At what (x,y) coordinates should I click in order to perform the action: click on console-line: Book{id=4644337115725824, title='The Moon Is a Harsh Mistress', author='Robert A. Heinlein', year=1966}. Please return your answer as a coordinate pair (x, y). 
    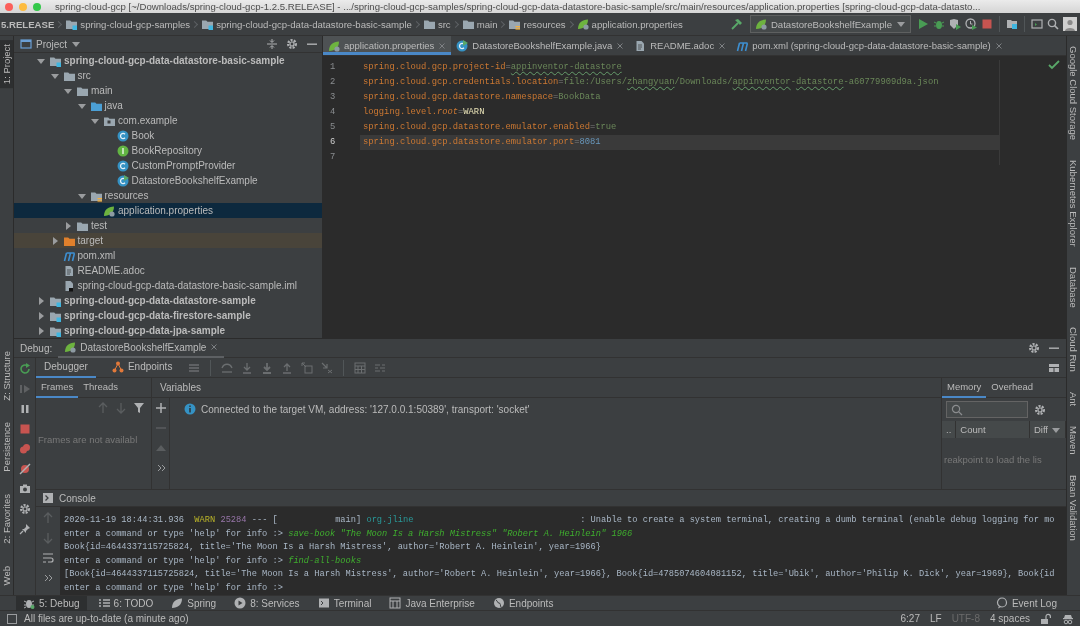
    Looking at the image, I should click on (333, 548).